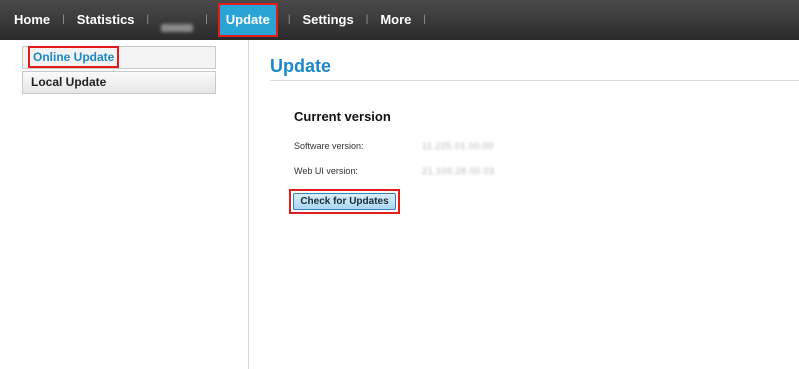 The image size is (799, 369). I want to click on software-version-label: Software version:, so click(329, 146).